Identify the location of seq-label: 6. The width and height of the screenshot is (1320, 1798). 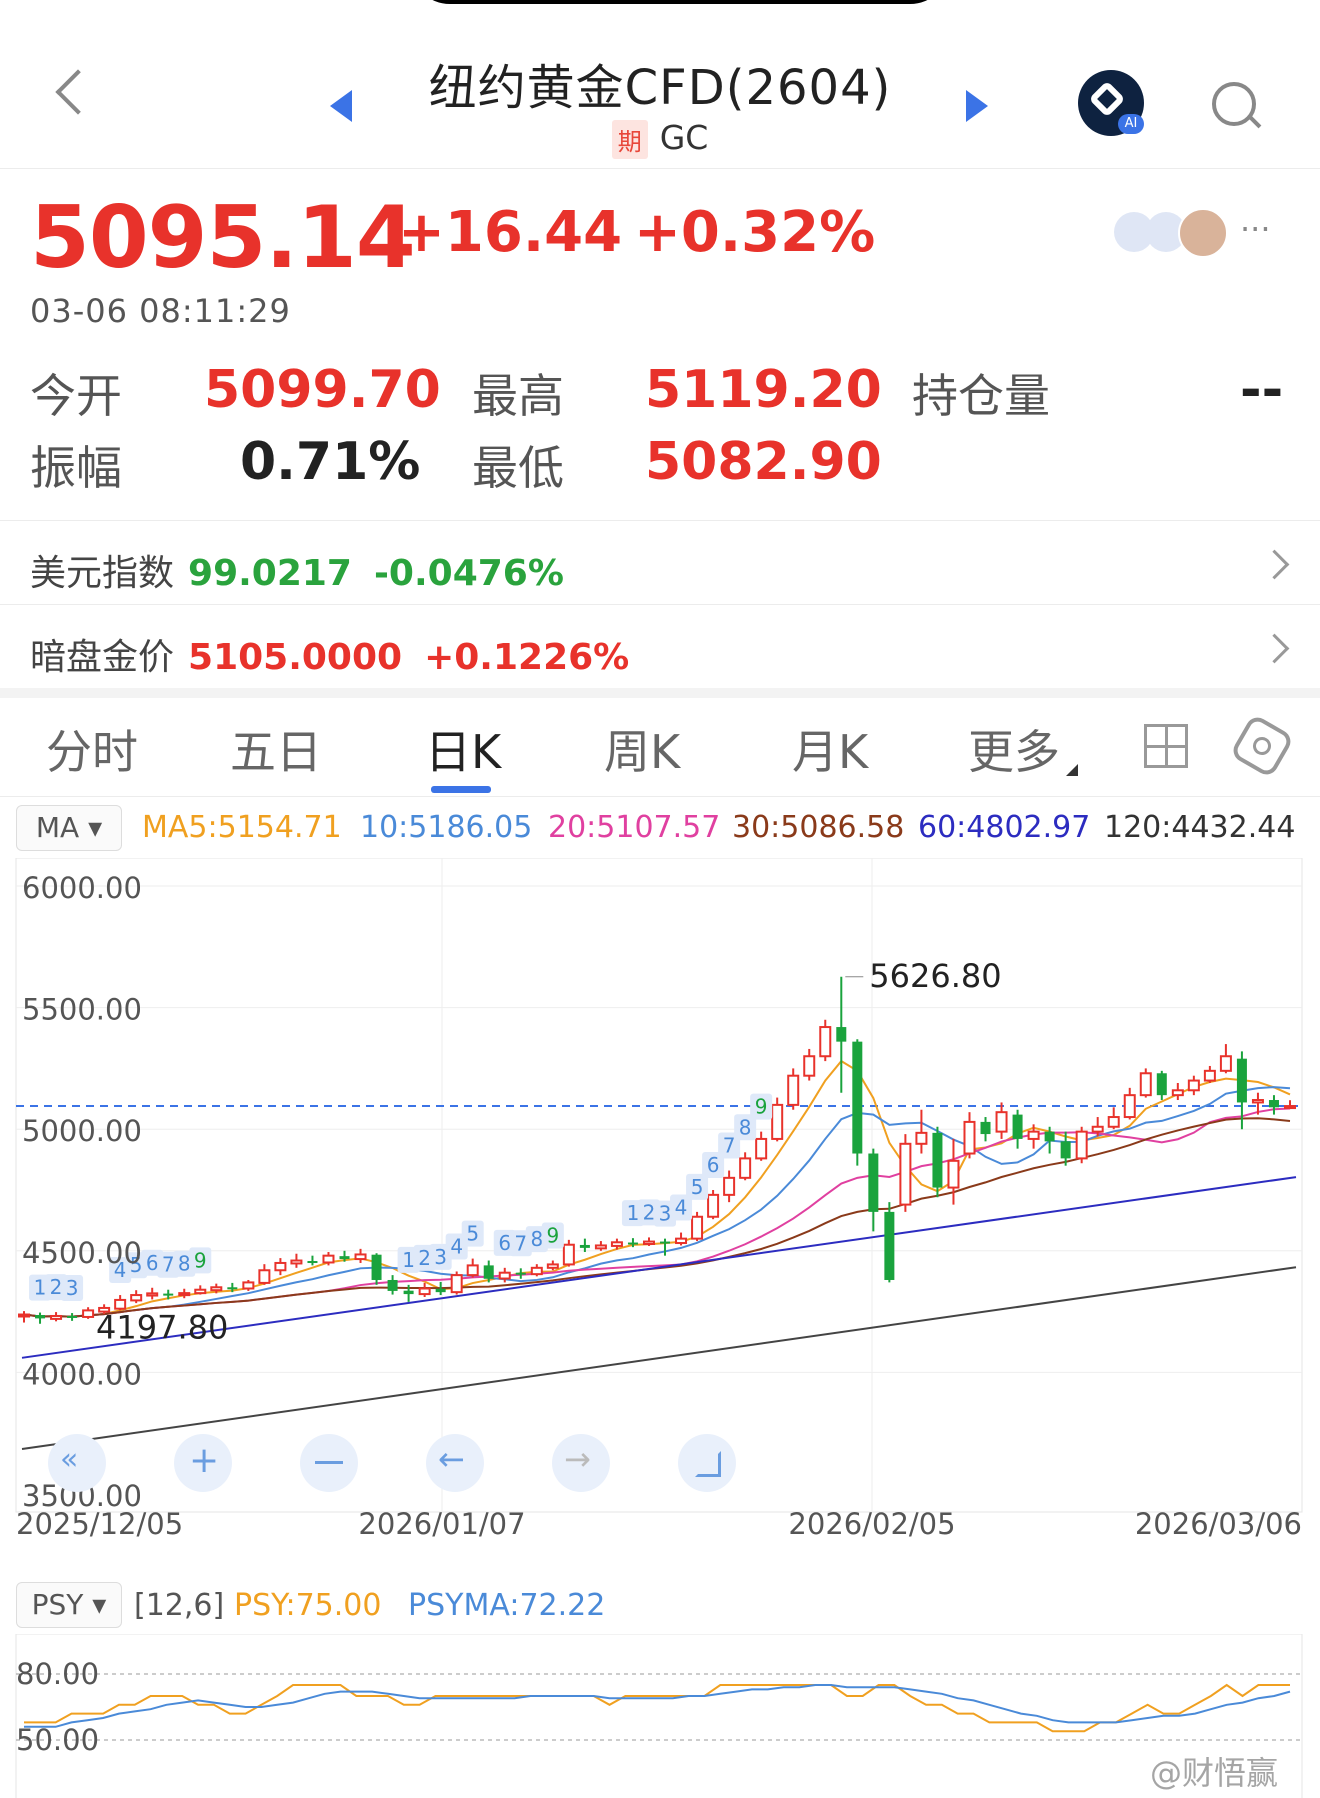
(713, 1165).